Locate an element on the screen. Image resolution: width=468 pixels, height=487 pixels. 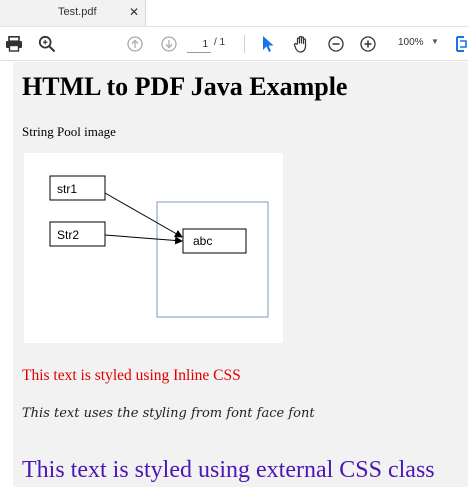
pdf-toolbar: / 1 100% ▼ is located at coordinates (234, 44).